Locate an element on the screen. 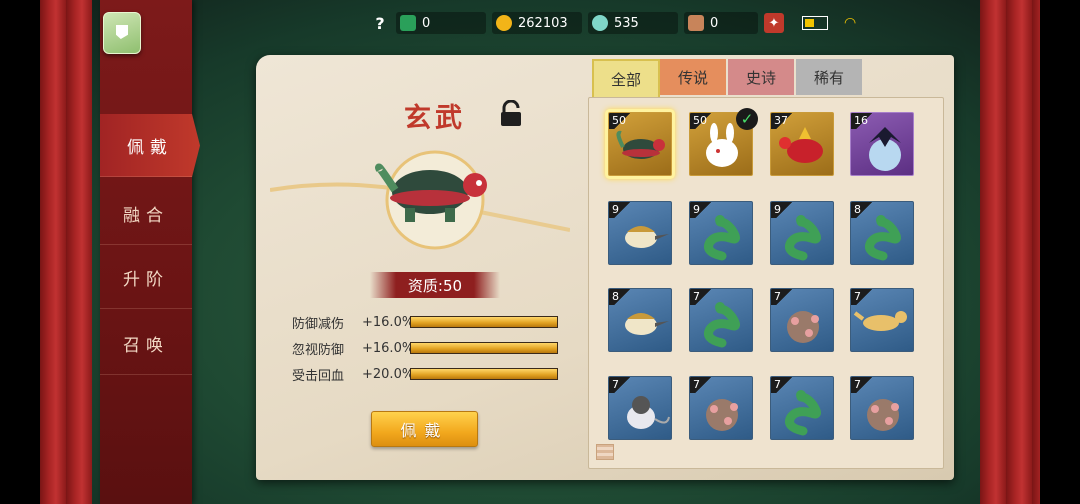 Image resolution: width=1080 pixels, height=504 pixels. stat-row: 忽视防御 +16.0% is located at coordinates (425, 348).